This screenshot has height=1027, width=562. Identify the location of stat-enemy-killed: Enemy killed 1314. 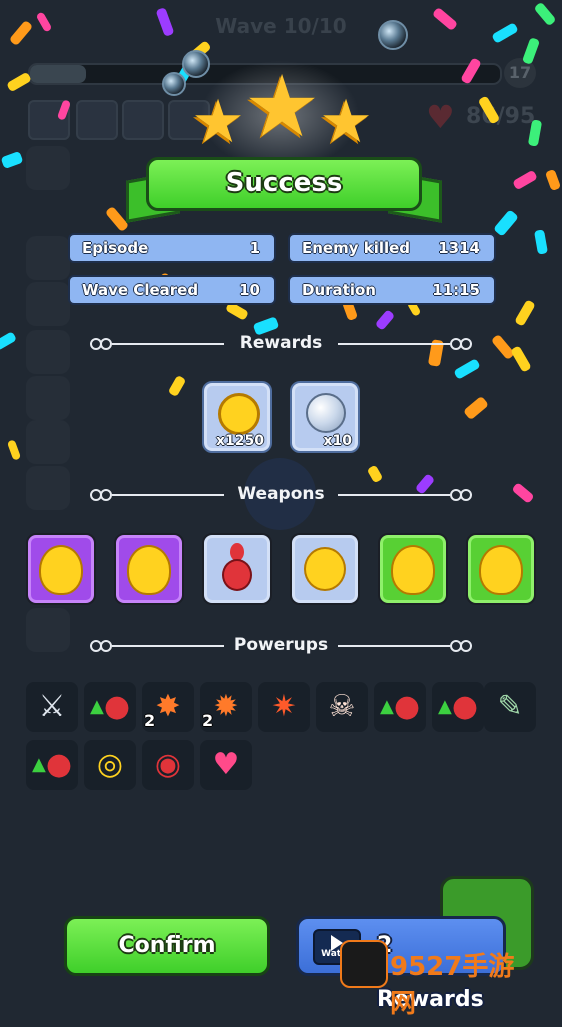
(392, 248).